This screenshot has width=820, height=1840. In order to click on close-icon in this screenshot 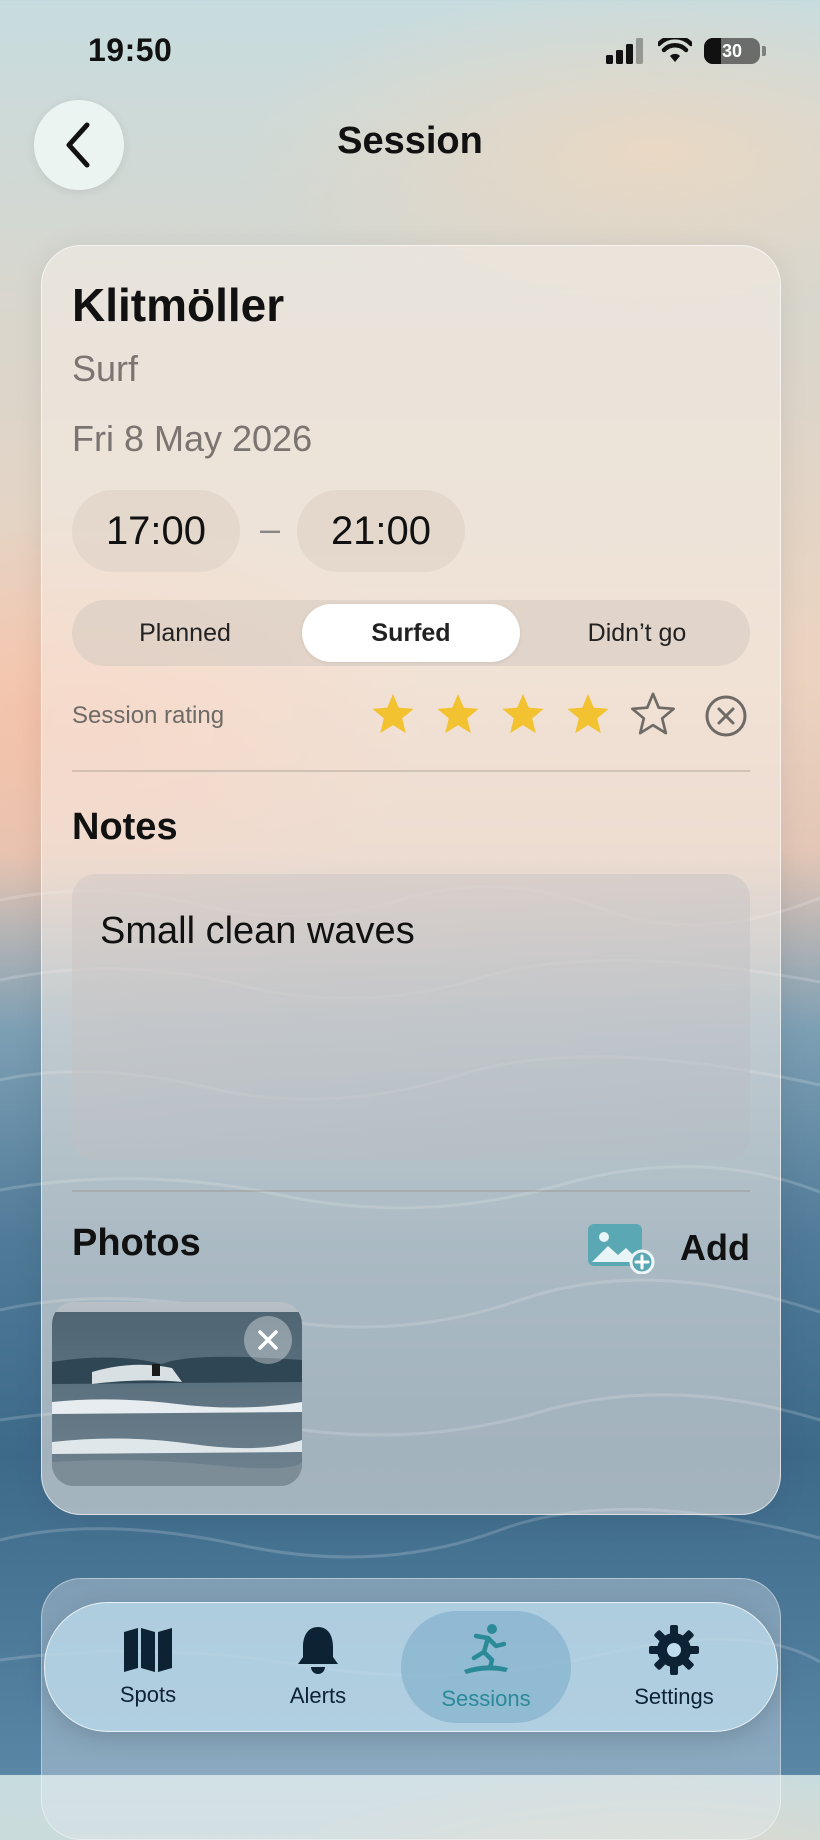, I will do `click(268, 1340)`.